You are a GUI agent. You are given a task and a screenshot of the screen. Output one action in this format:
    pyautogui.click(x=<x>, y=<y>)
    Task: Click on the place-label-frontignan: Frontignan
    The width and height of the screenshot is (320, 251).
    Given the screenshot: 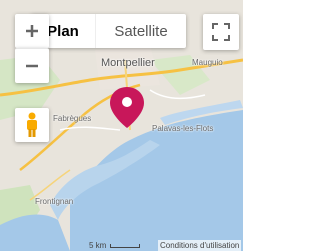 What is the action you would take?
    pyautogui.click(x=54, y=201)
    